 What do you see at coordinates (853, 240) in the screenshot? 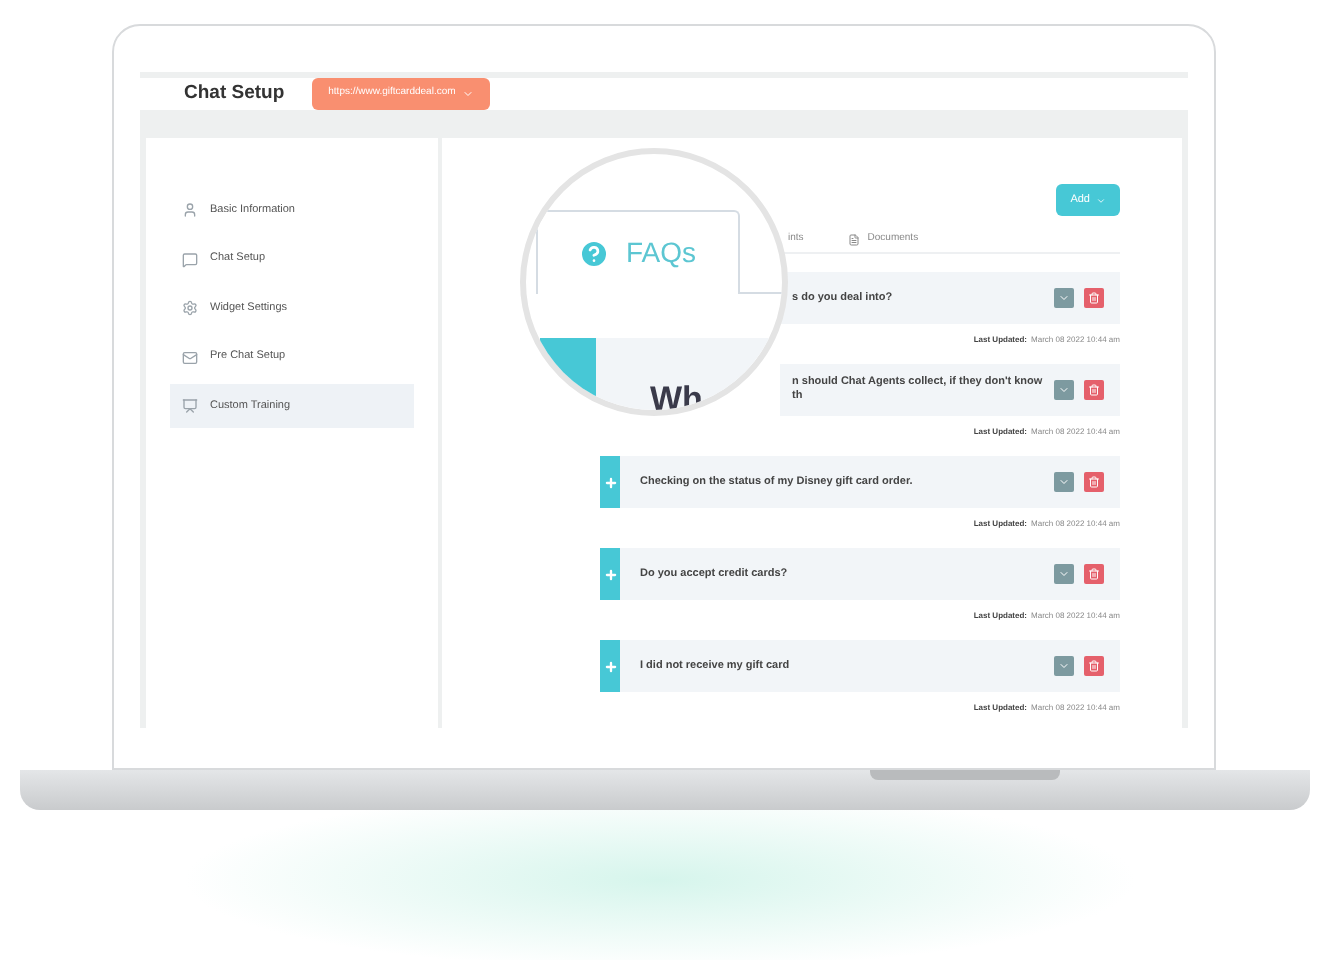
I see `document-icon` at bounding box center [853, 240].